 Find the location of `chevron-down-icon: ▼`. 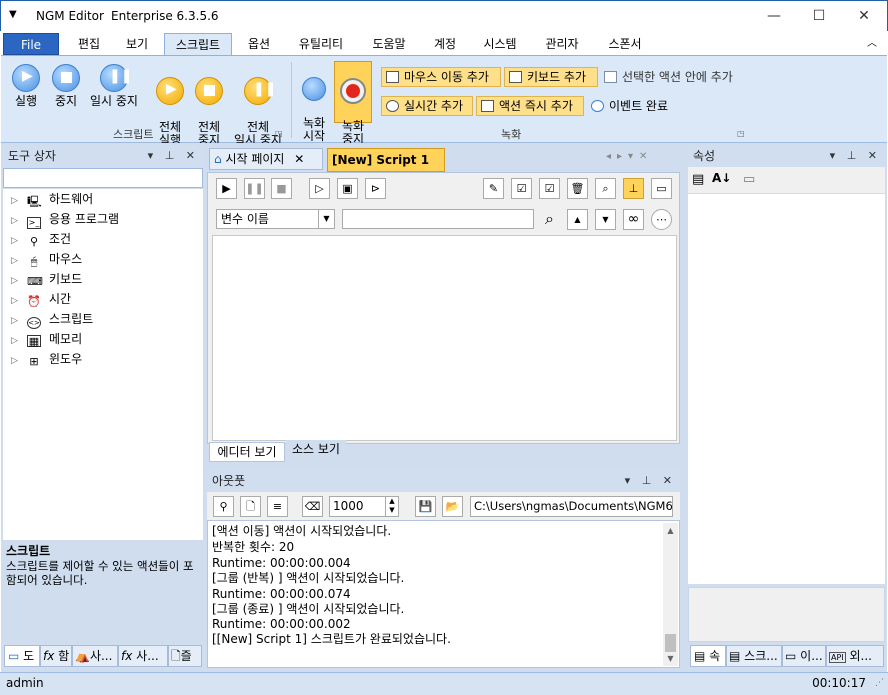

chevron-down-icon: ▼ is located at coordinates (326, 219).